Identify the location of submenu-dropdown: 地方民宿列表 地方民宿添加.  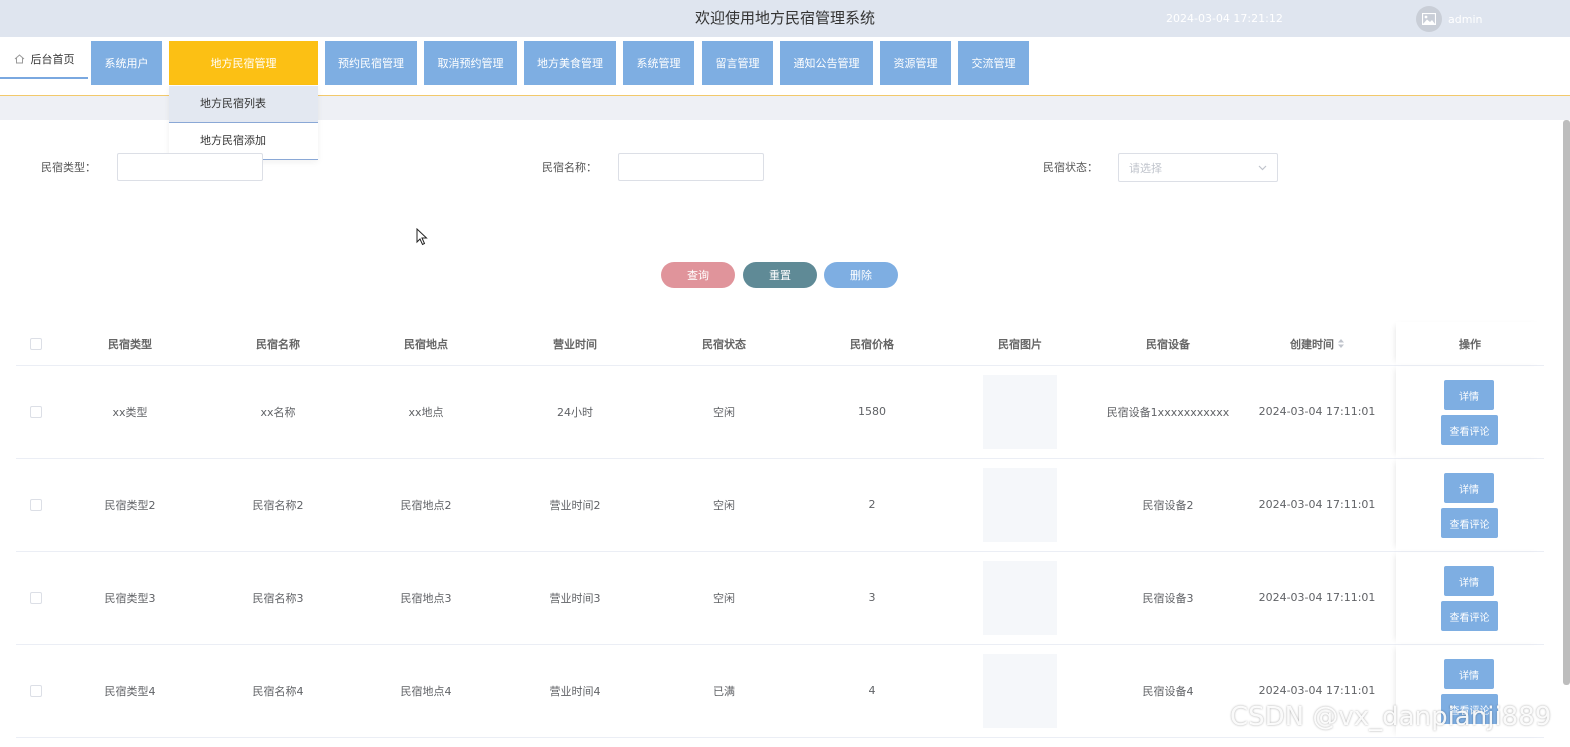
(243, 123).